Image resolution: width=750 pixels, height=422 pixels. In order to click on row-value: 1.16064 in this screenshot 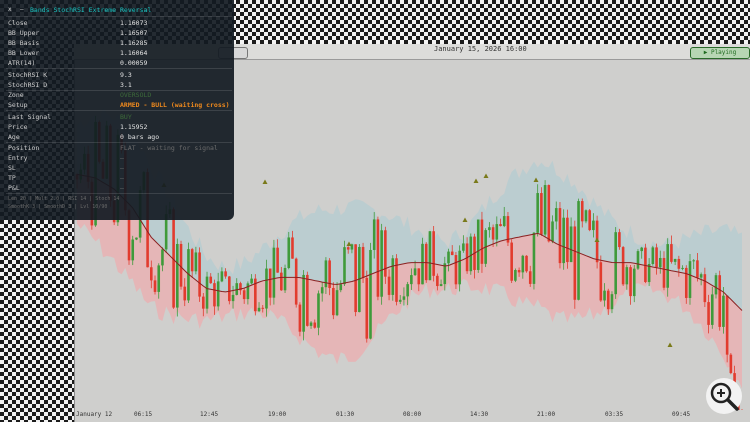, I will do `click(134, 53)`.